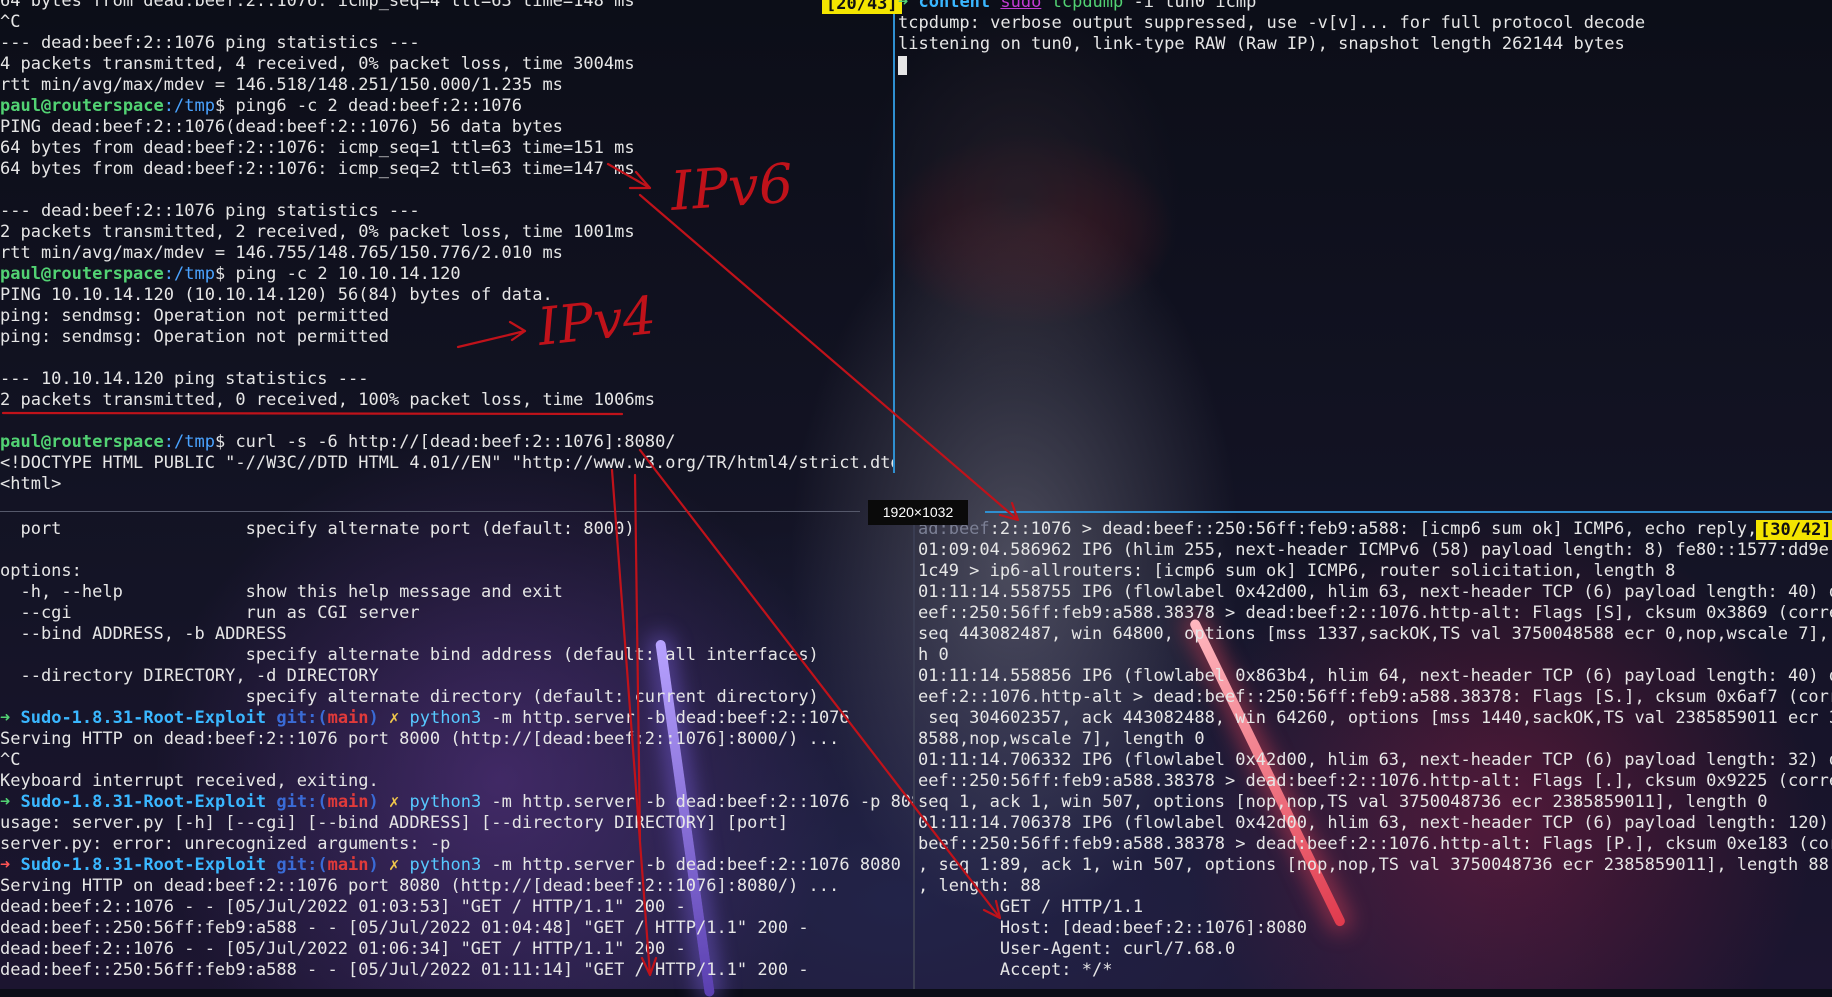  What do you see at coordinates (1408, 512) in the screenshot?
I see `pane-divider-horizontal-right` at bounding box center [1408, 512].